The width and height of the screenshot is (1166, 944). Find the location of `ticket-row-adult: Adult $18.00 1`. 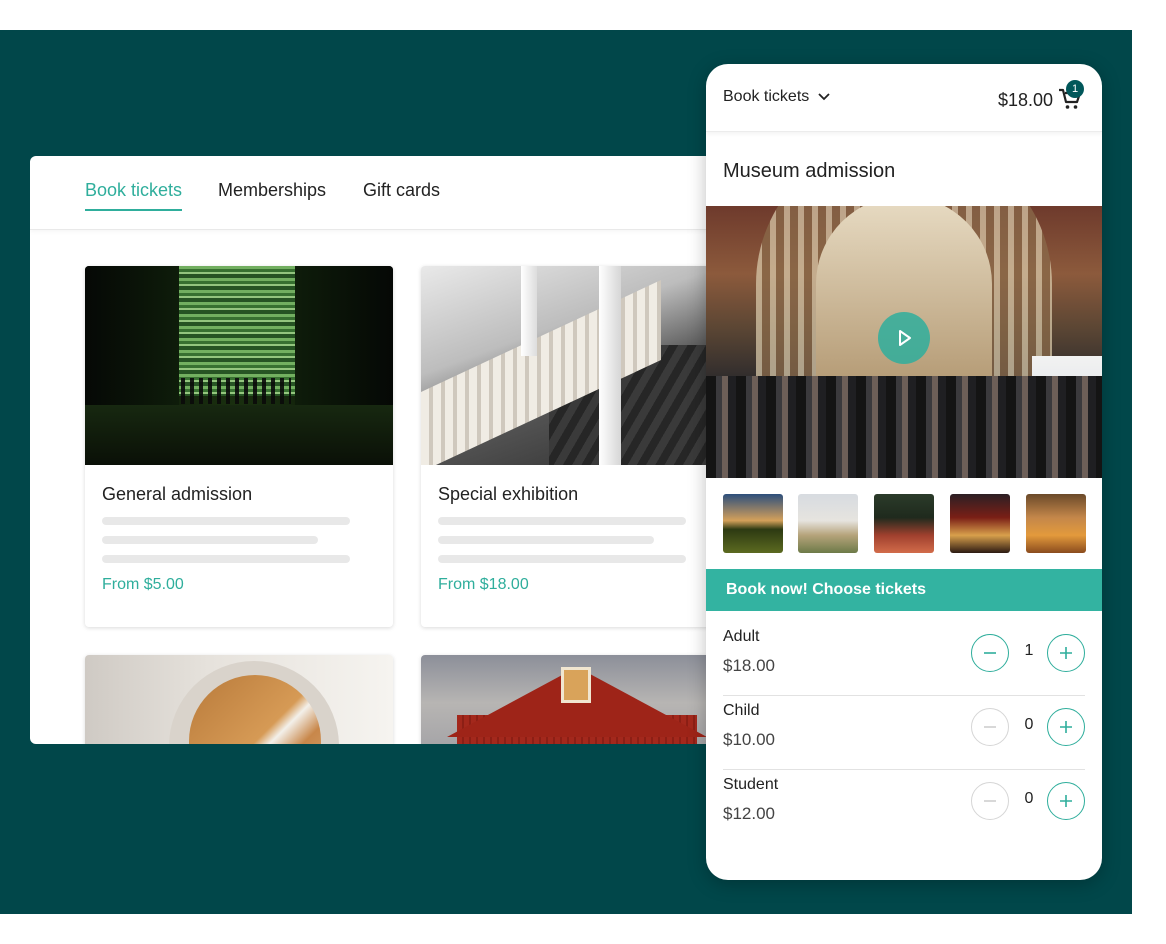

ticket-row-adult: Adult $18.00 1 is located at coordinates (904, 659).